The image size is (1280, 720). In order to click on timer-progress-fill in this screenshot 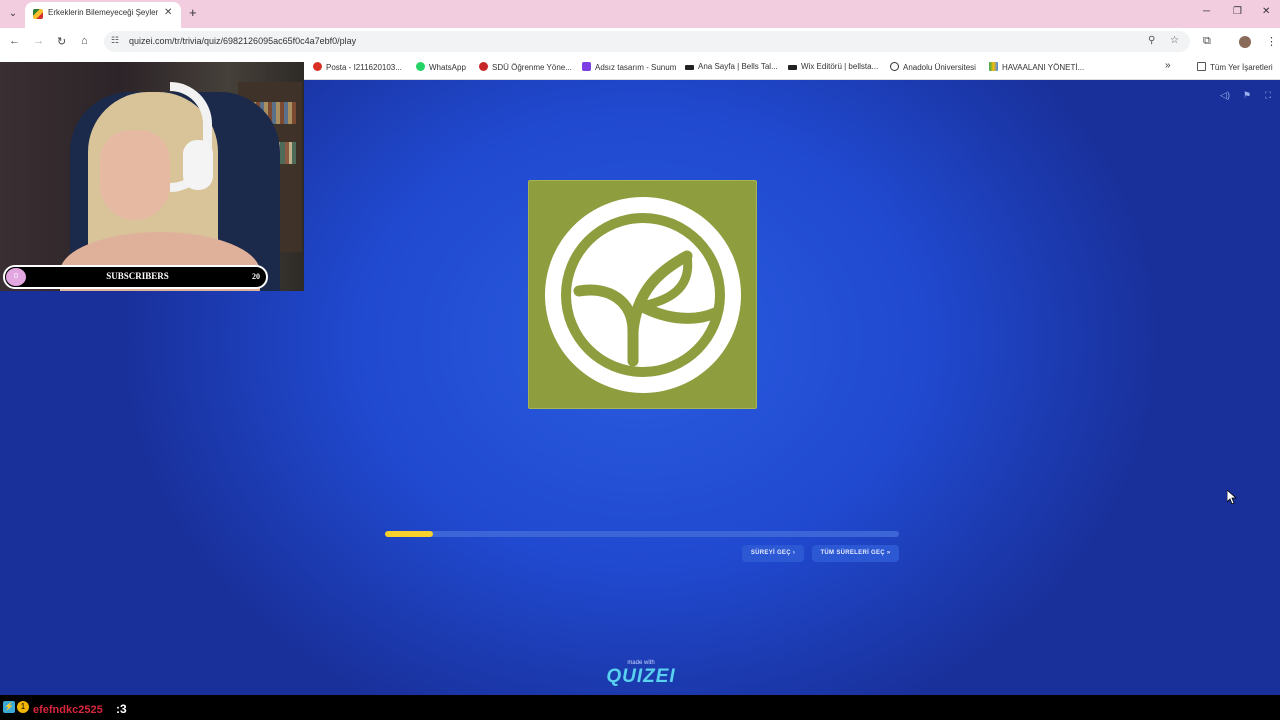, I will do `click(409, 534)`.